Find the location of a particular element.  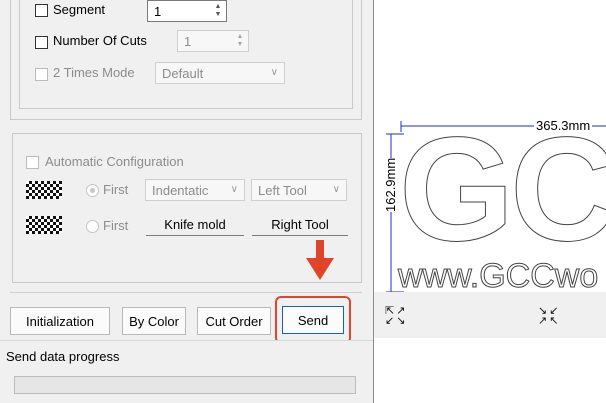

two-times-mode-label: 2 Times Mode is located at coordinates (94, 72).